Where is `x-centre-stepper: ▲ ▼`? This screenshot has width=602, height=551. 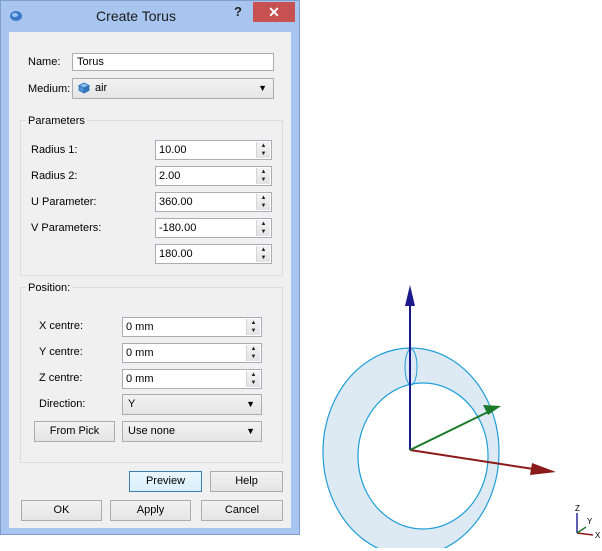 x-centre-stepper: ▲ ▼ is located at coordinates (253, 327).